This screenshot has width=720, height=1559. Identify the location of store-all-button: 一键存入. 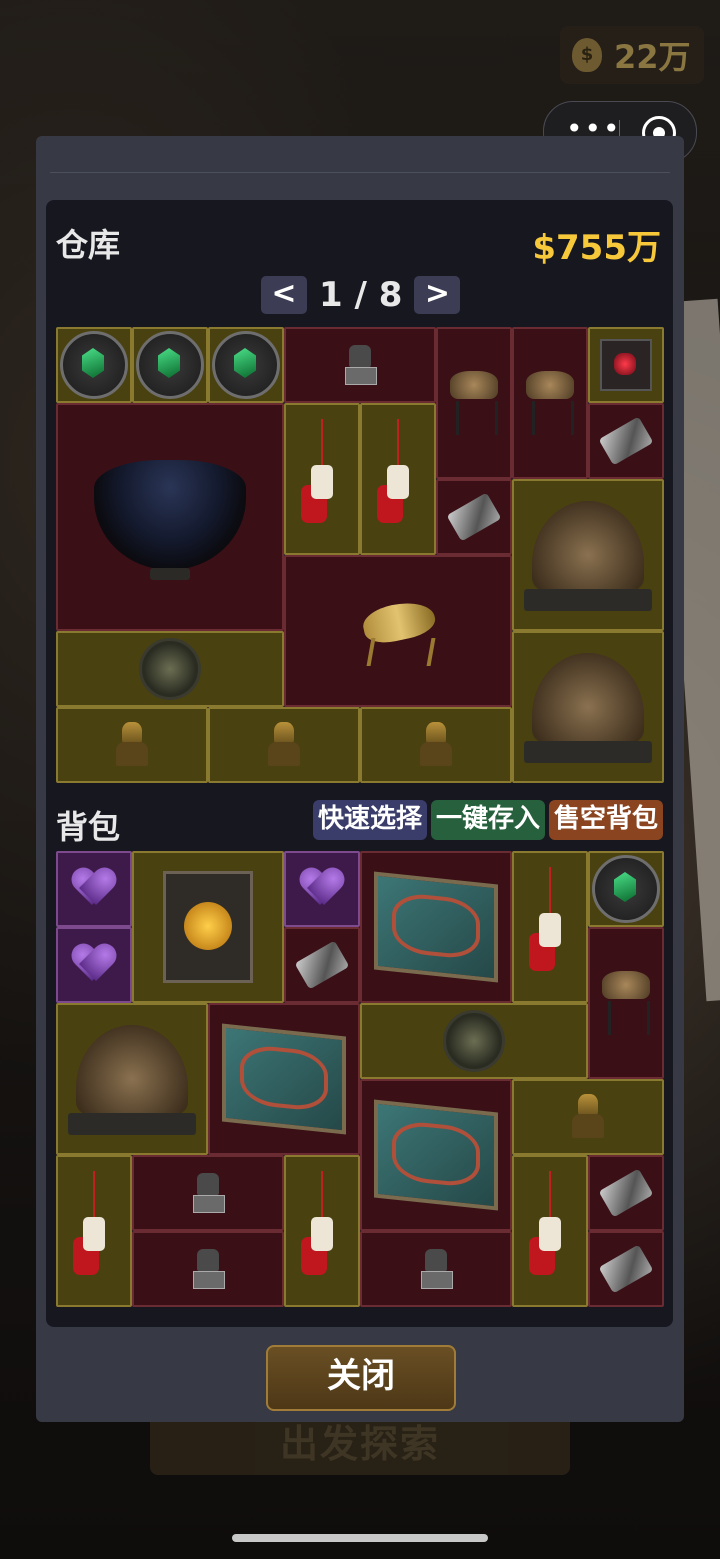
(487, 820).